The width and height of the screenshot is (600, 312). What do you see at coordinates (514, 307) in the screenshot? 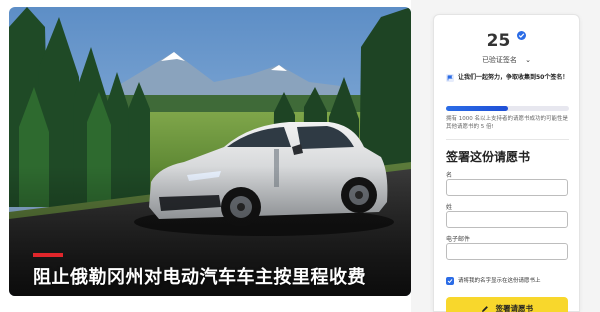
I see `sign-petition-label: 签署请愿书` at bounding box center [514, 307].